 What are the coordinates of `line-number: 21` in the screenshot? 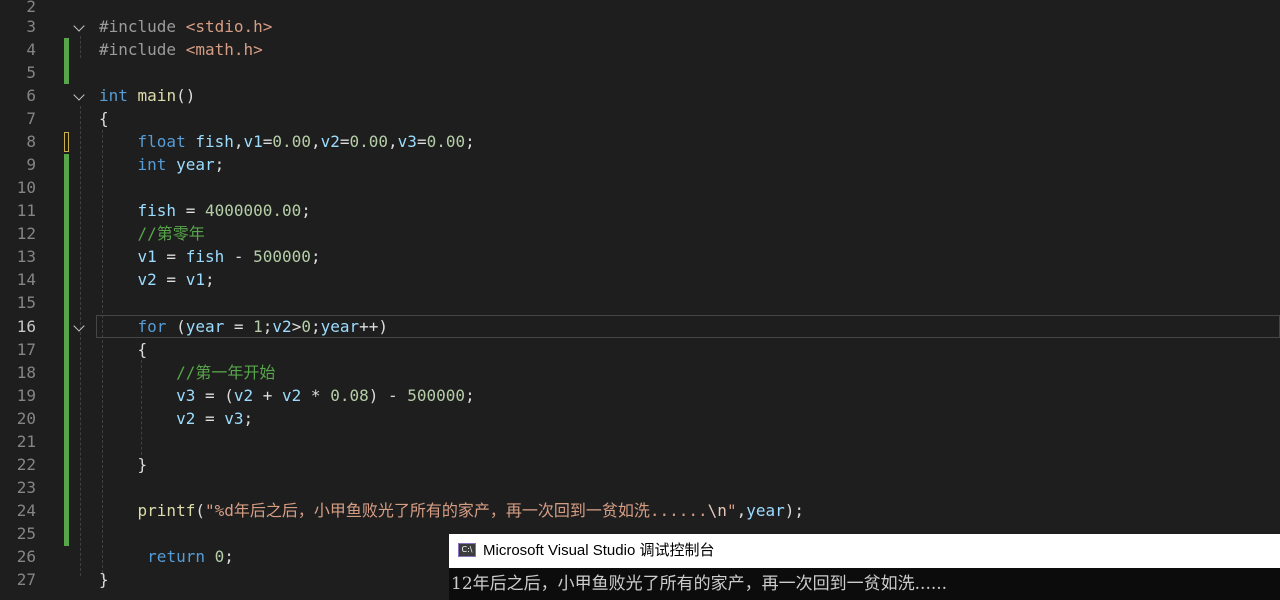 It's located at (26, 441).